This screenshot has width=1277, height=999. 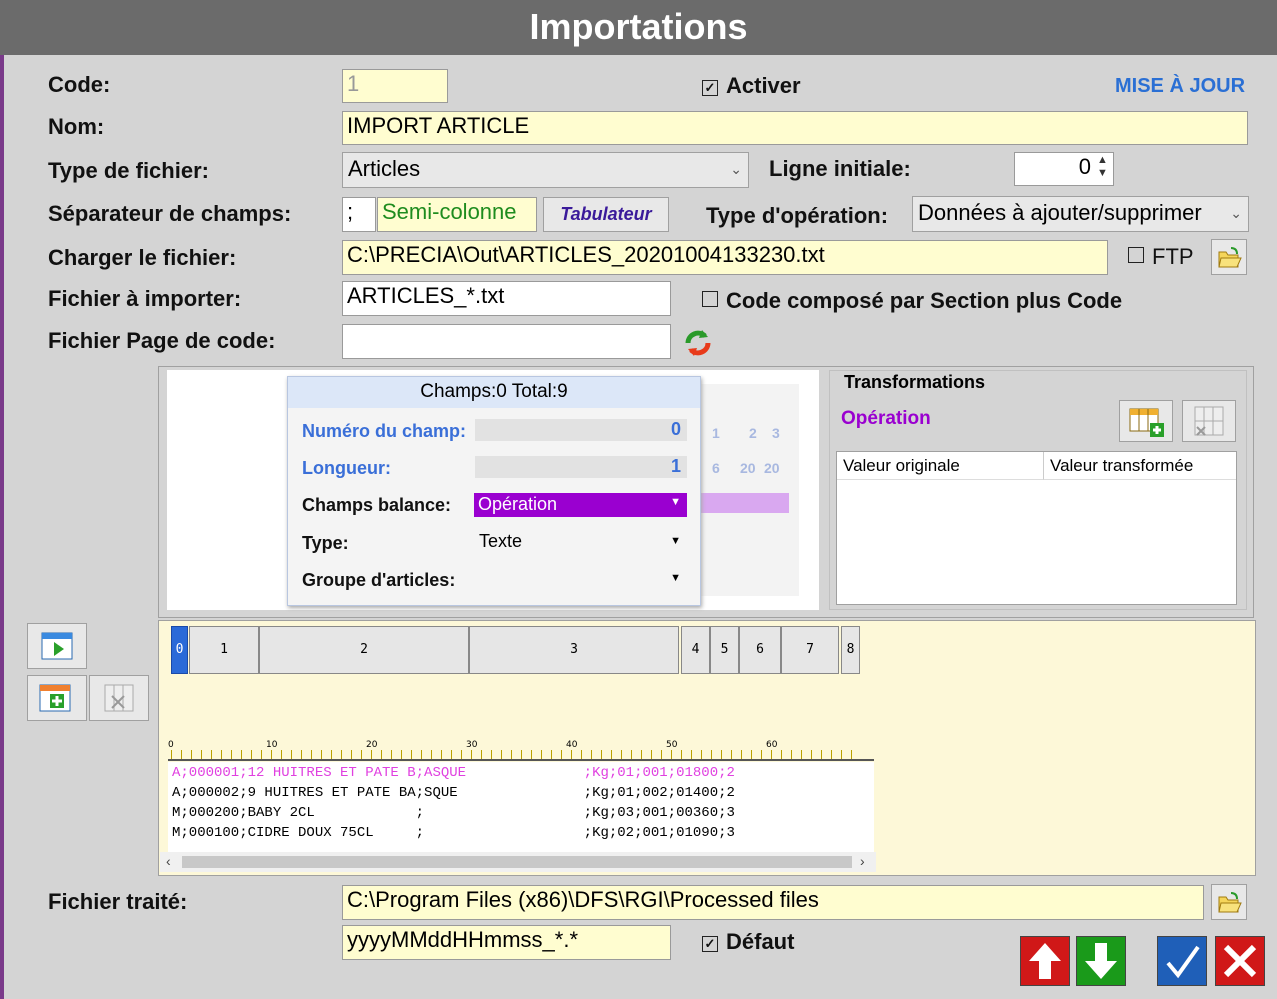 I want to click on ftp-checkbox: FTP, so click(x=1161, y=257).